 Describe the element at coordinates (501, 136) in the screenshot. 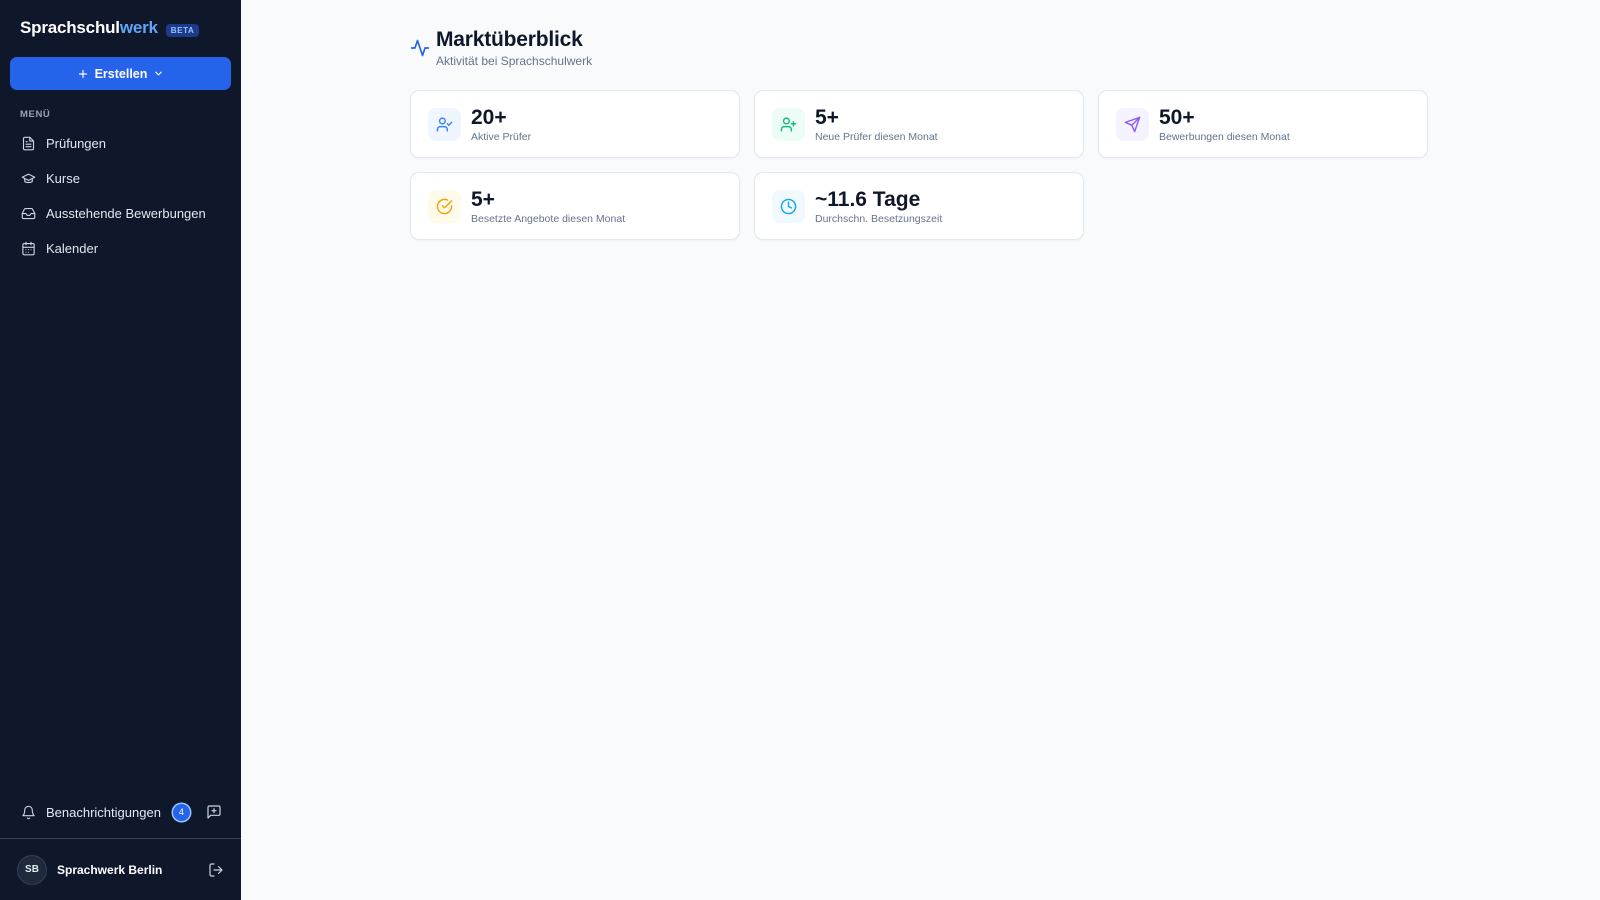

I see `stat-label: Aktive Prüfer` at that location.